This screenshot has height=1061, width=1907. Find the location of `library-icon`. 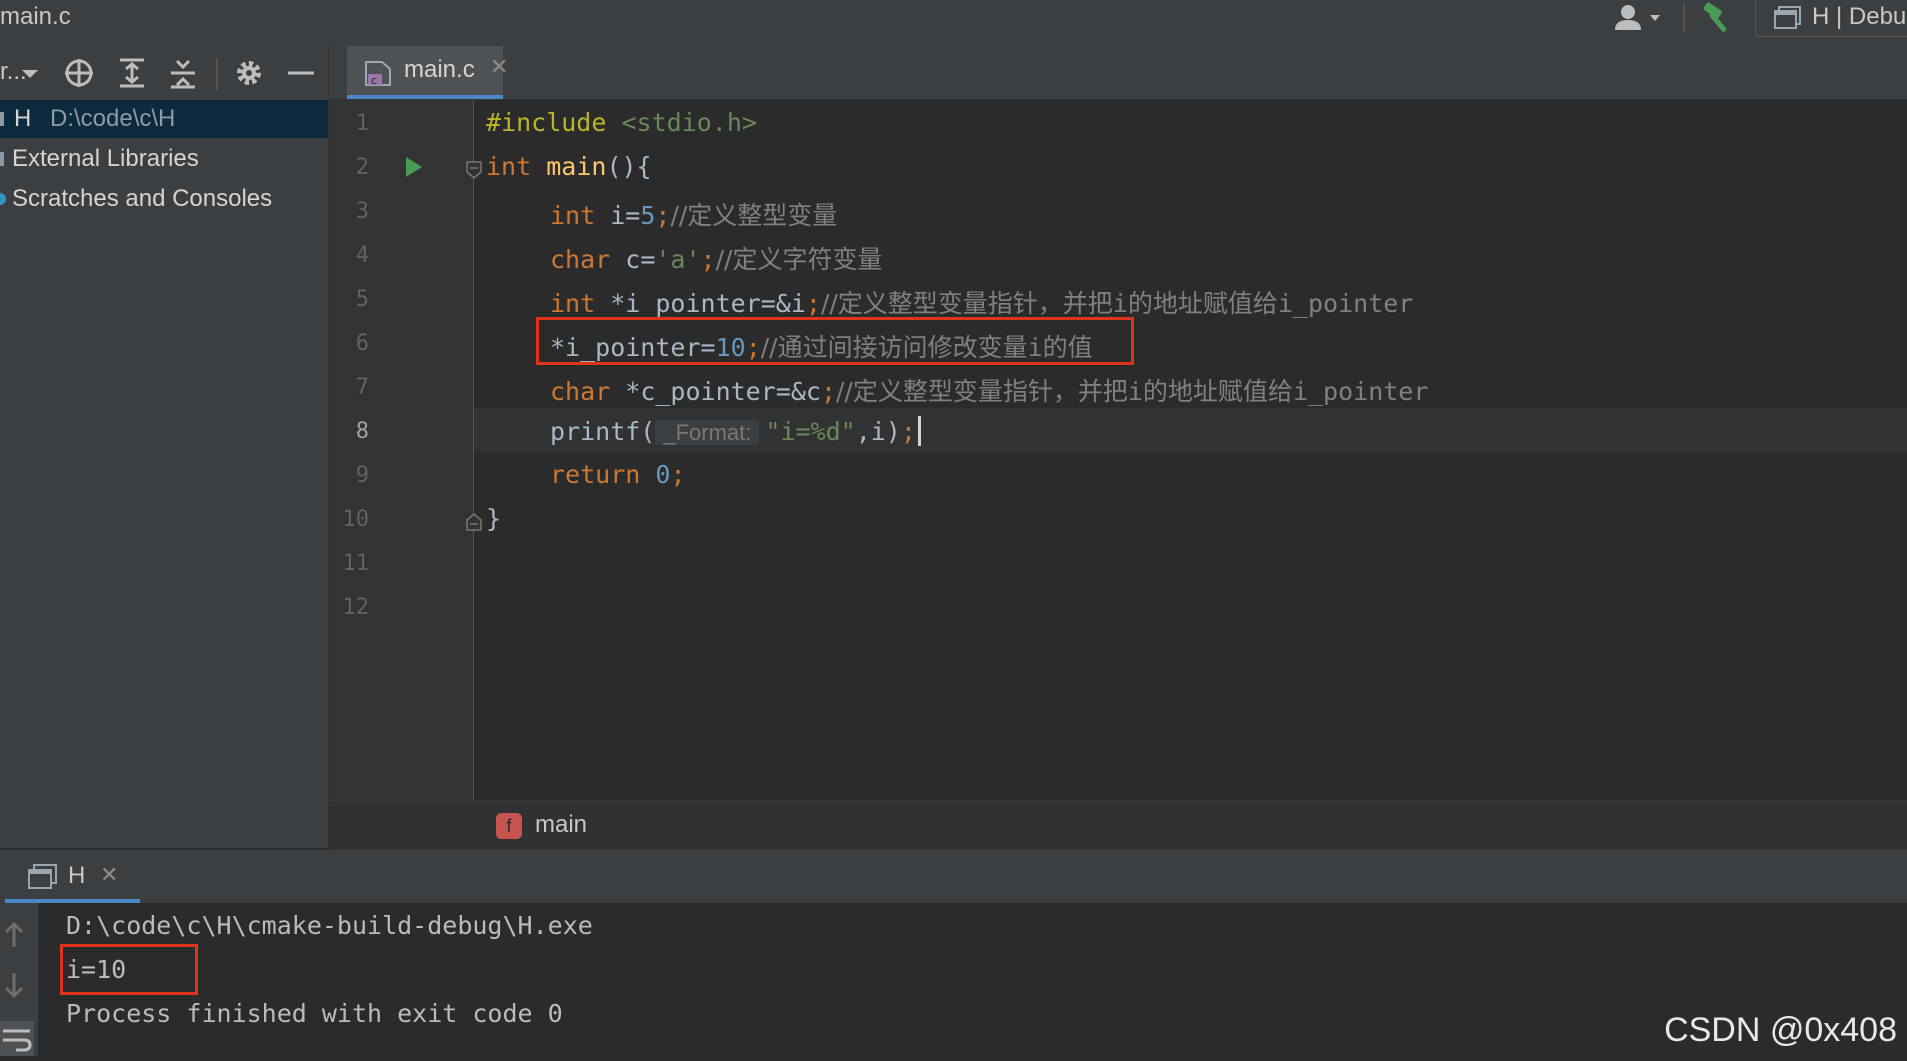

library-icon is located at coordinates (2, 159).